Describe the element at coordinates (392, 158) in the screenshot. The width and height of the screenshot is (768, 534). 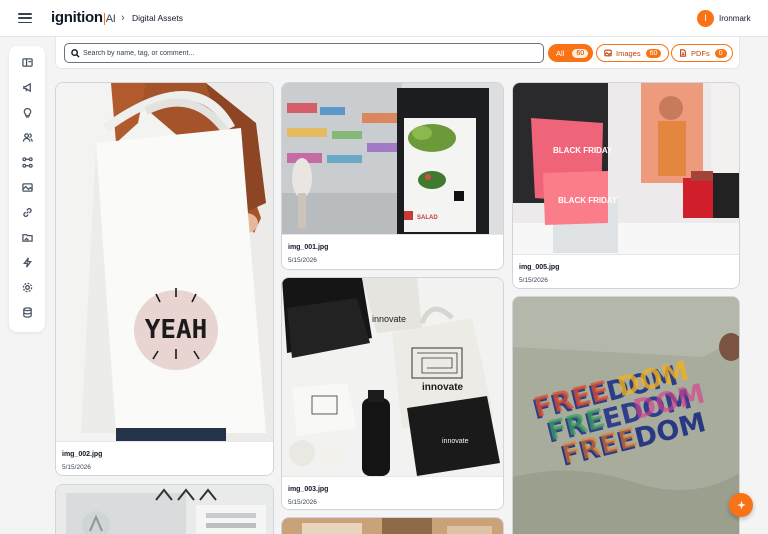
I see `asset-thumbnail: SALAD` at that location.